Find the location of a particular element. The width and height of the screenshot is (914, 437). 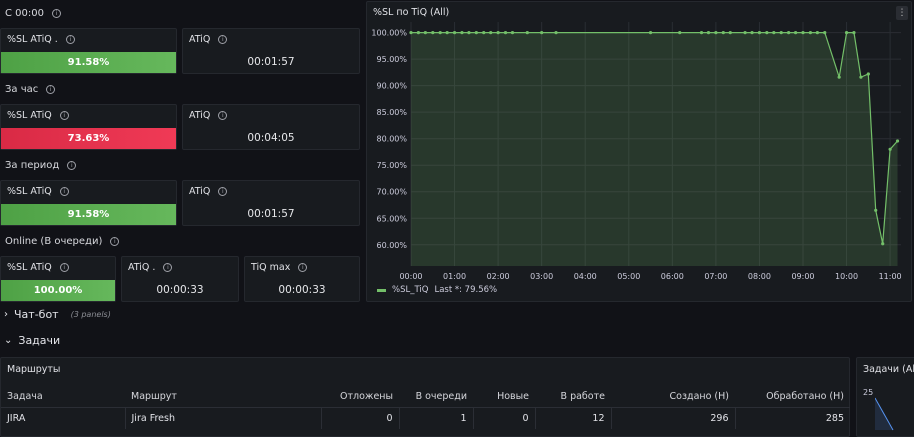

stat-panel-atiq-online: ATiQ . i 00:00:33 is located at coordinates (180, 279).